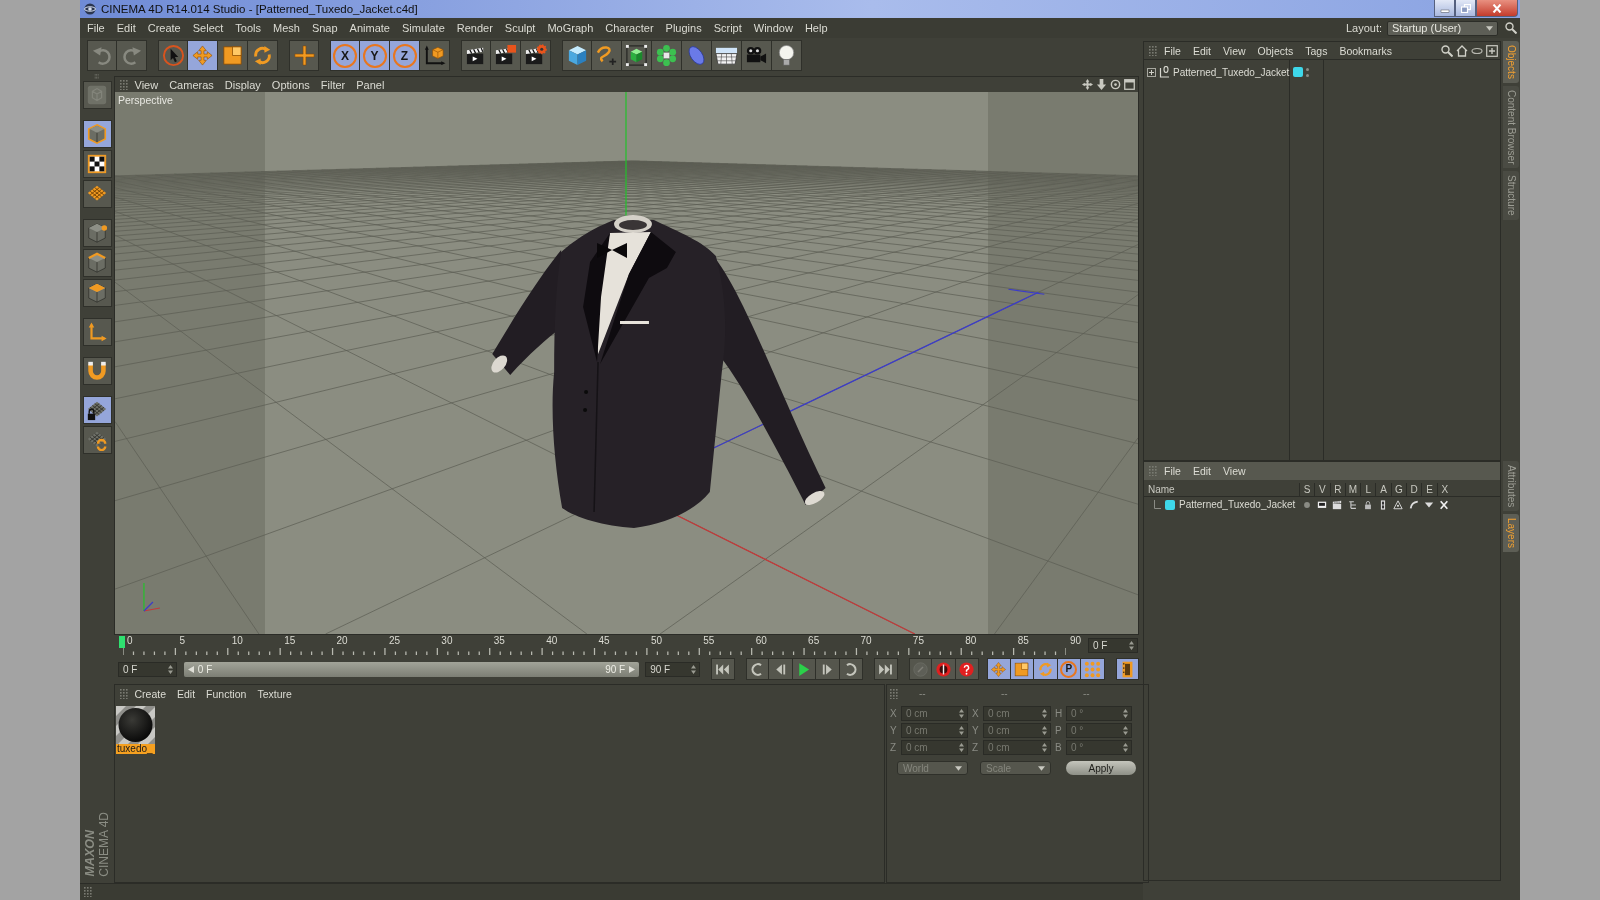 The image size is (1600, 900). I want to click on menu-item: Select, so click(208, 28).